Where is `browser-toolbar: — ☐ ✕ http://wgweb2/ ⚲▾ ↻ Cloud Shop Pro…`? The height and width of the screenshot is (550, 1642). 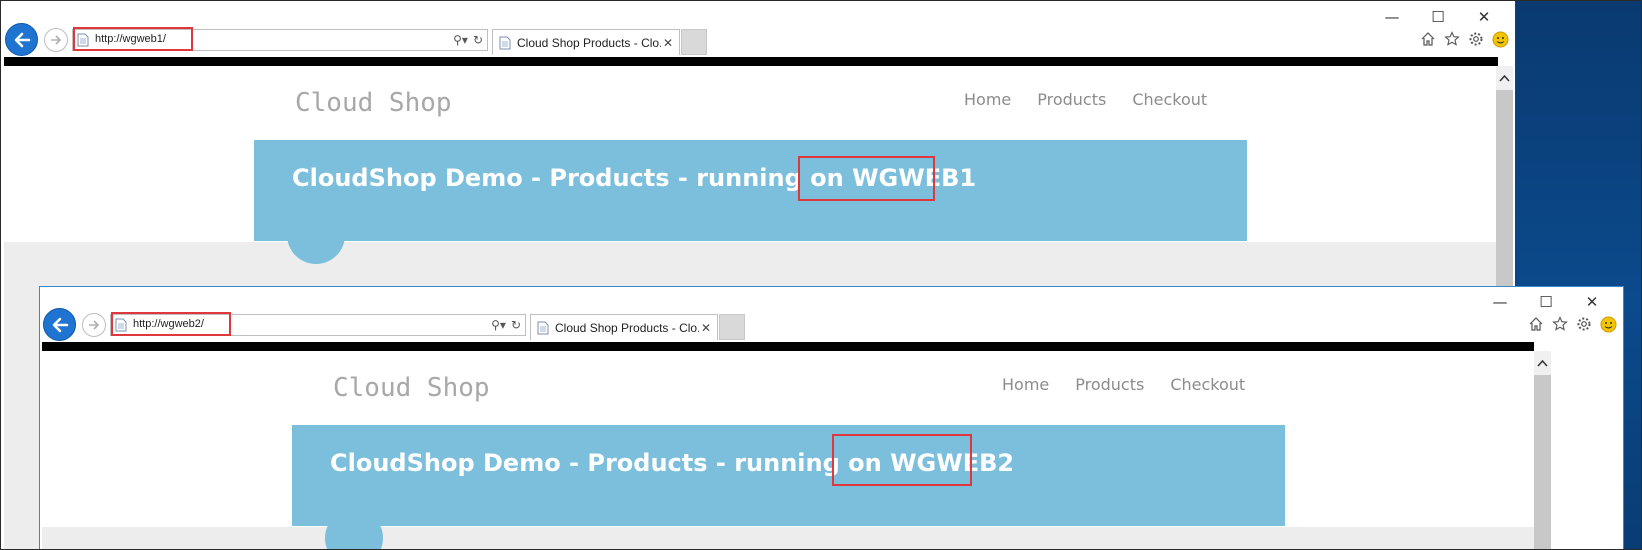 browser-toolbar: — ☐ ✕ http://wgweb2/ ⚲▾ ↻ Cloud Shop Pro… is located at coordinates (831, 315).